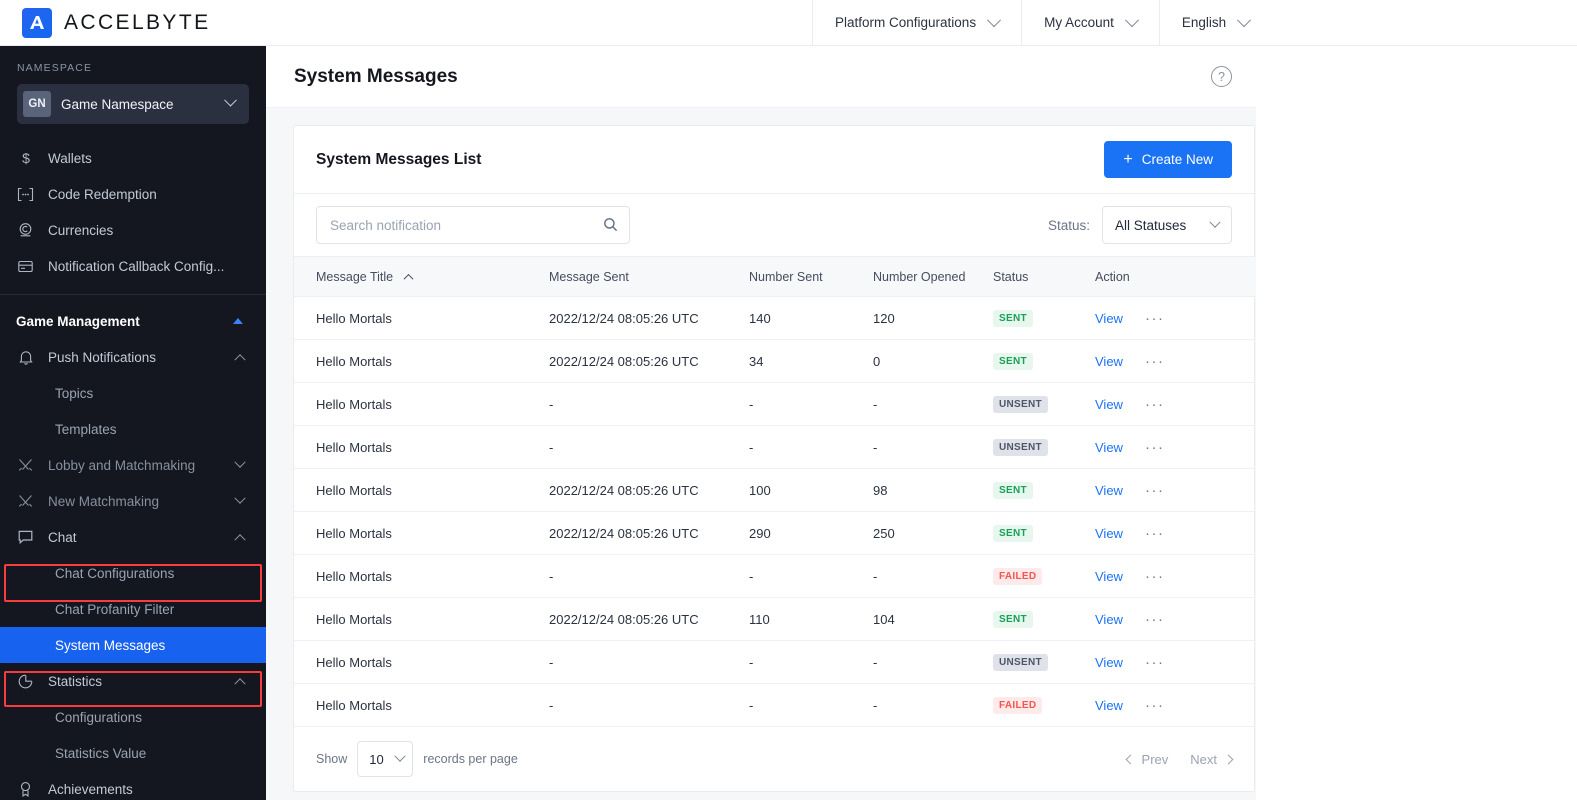 The image size is (1577, 800). I want to click on cell-action: View ···, so click(1175, 447).